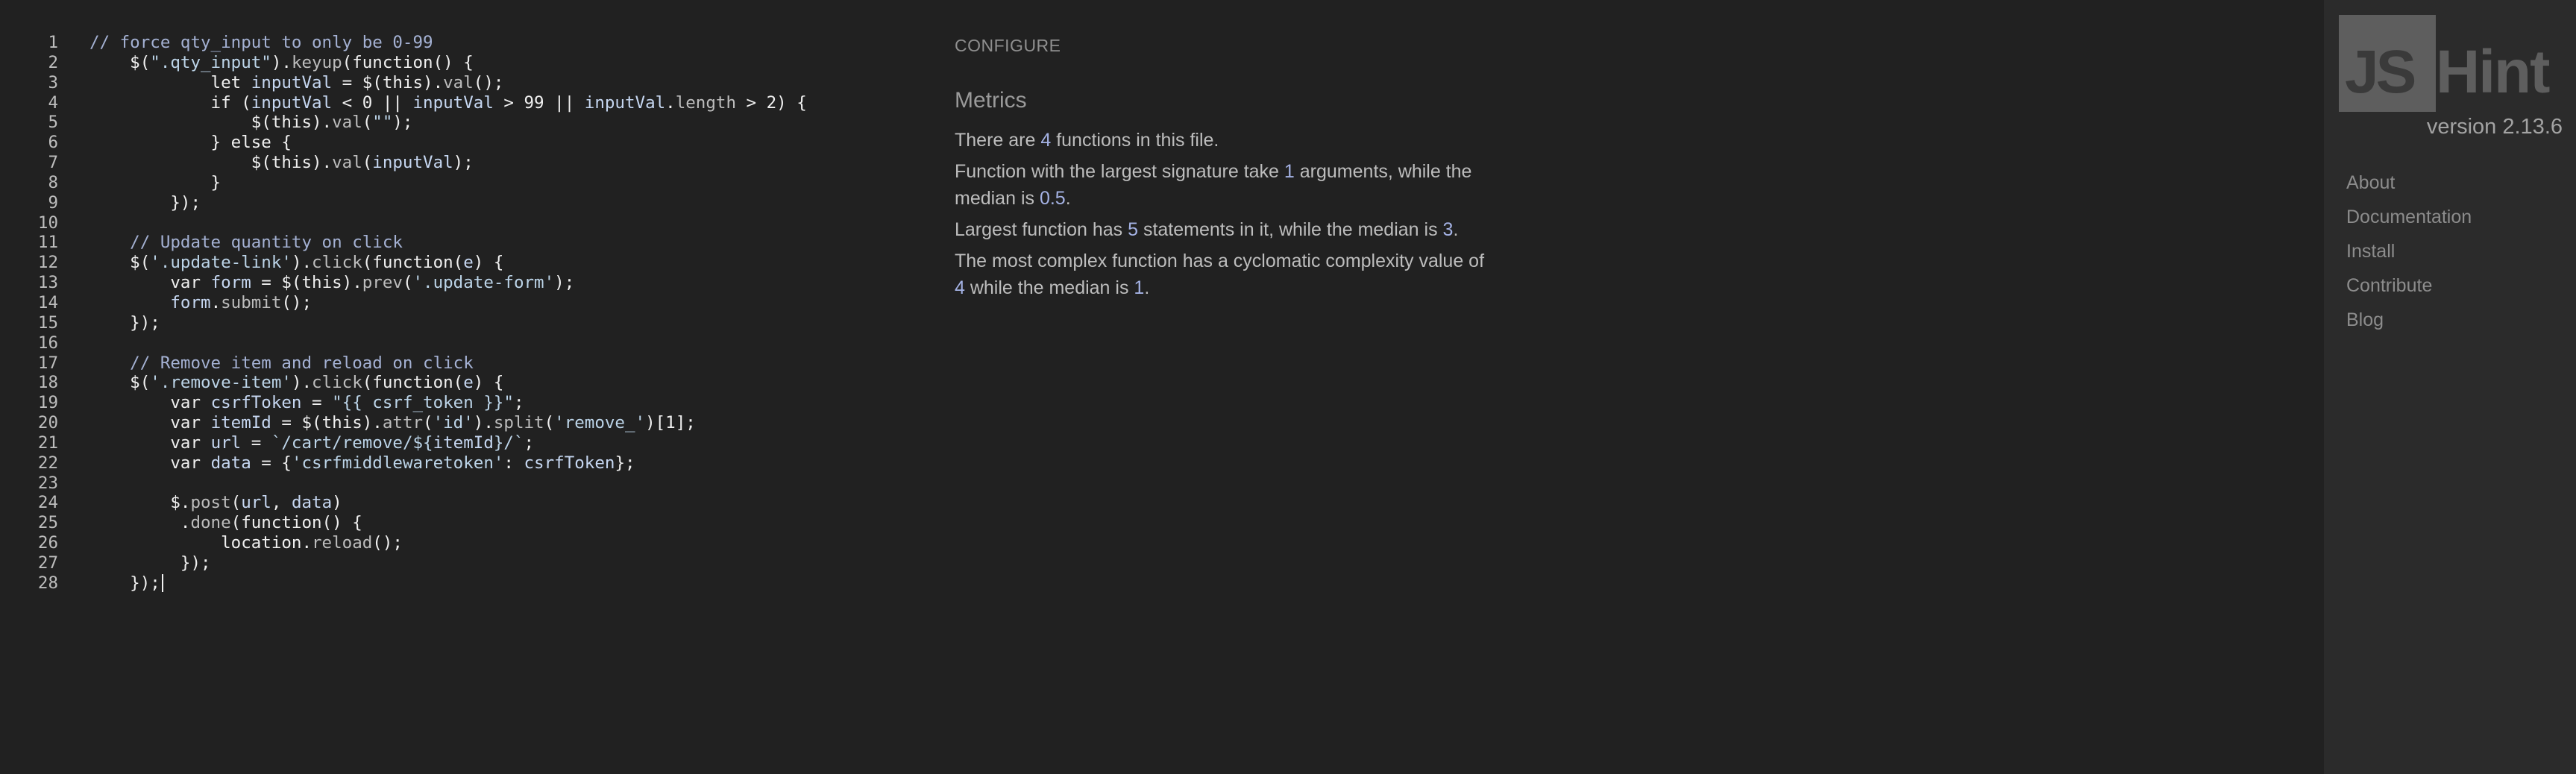  Describe the element at coordinates (282, 363) in the screenshot. I see `code-token: // Remove item and reload on click` at that location.